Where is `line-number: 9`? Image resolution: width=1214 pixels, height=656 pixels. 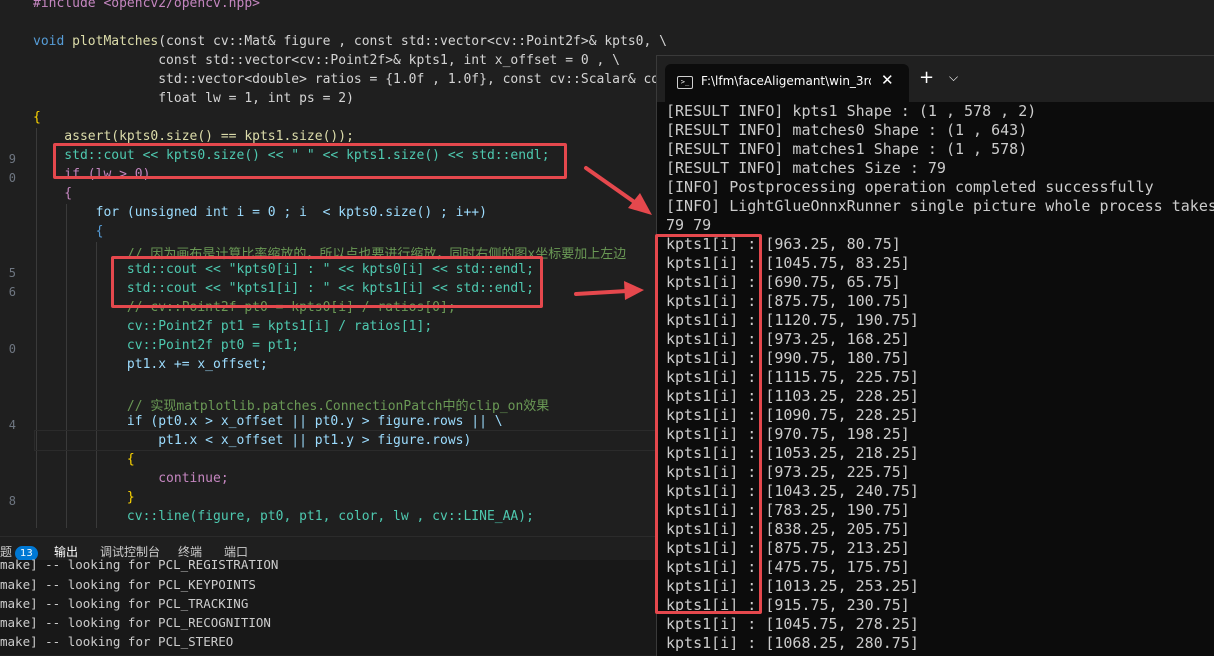
line-number: 9 is located at coordinates (12, 159).